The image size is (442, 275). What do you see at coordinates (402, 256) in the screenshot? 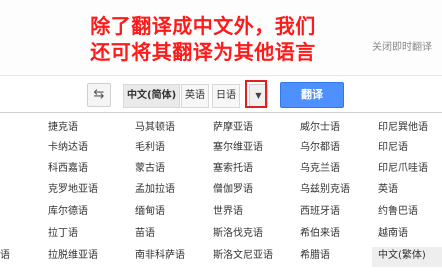
I see `language-option: 中文(繁体)` at bounding box center [402, 256].